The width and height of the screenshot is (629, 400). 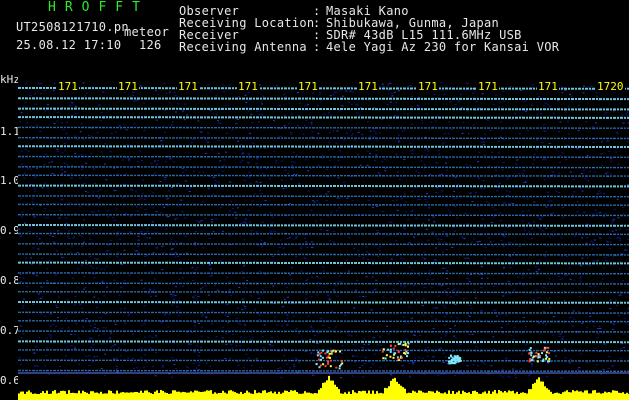 What do you see at coordinates (98, 7) in the screenshot?
I see `app-logo: HROFFT` at bounding box center [98, 7].